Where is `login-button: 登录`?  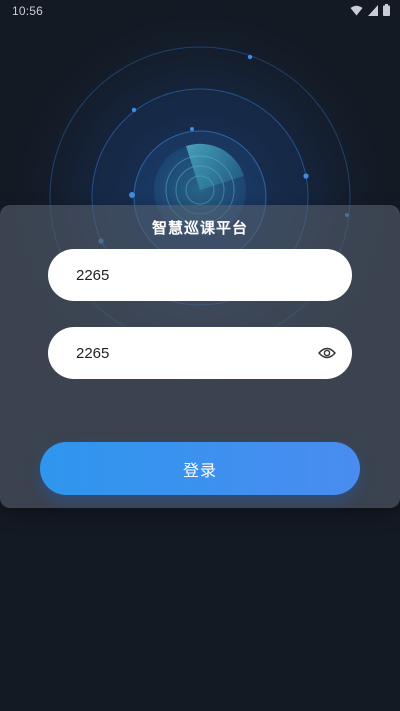
login-button: 登录 is located at coordinates (200, 468).